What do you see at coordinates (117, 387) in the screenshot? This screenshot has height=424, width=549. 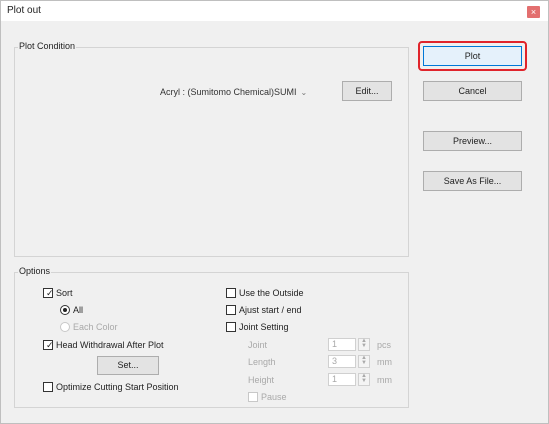 I see `optimize-label: Optimize Cutting Start Position` at bounding box center [117, 387].